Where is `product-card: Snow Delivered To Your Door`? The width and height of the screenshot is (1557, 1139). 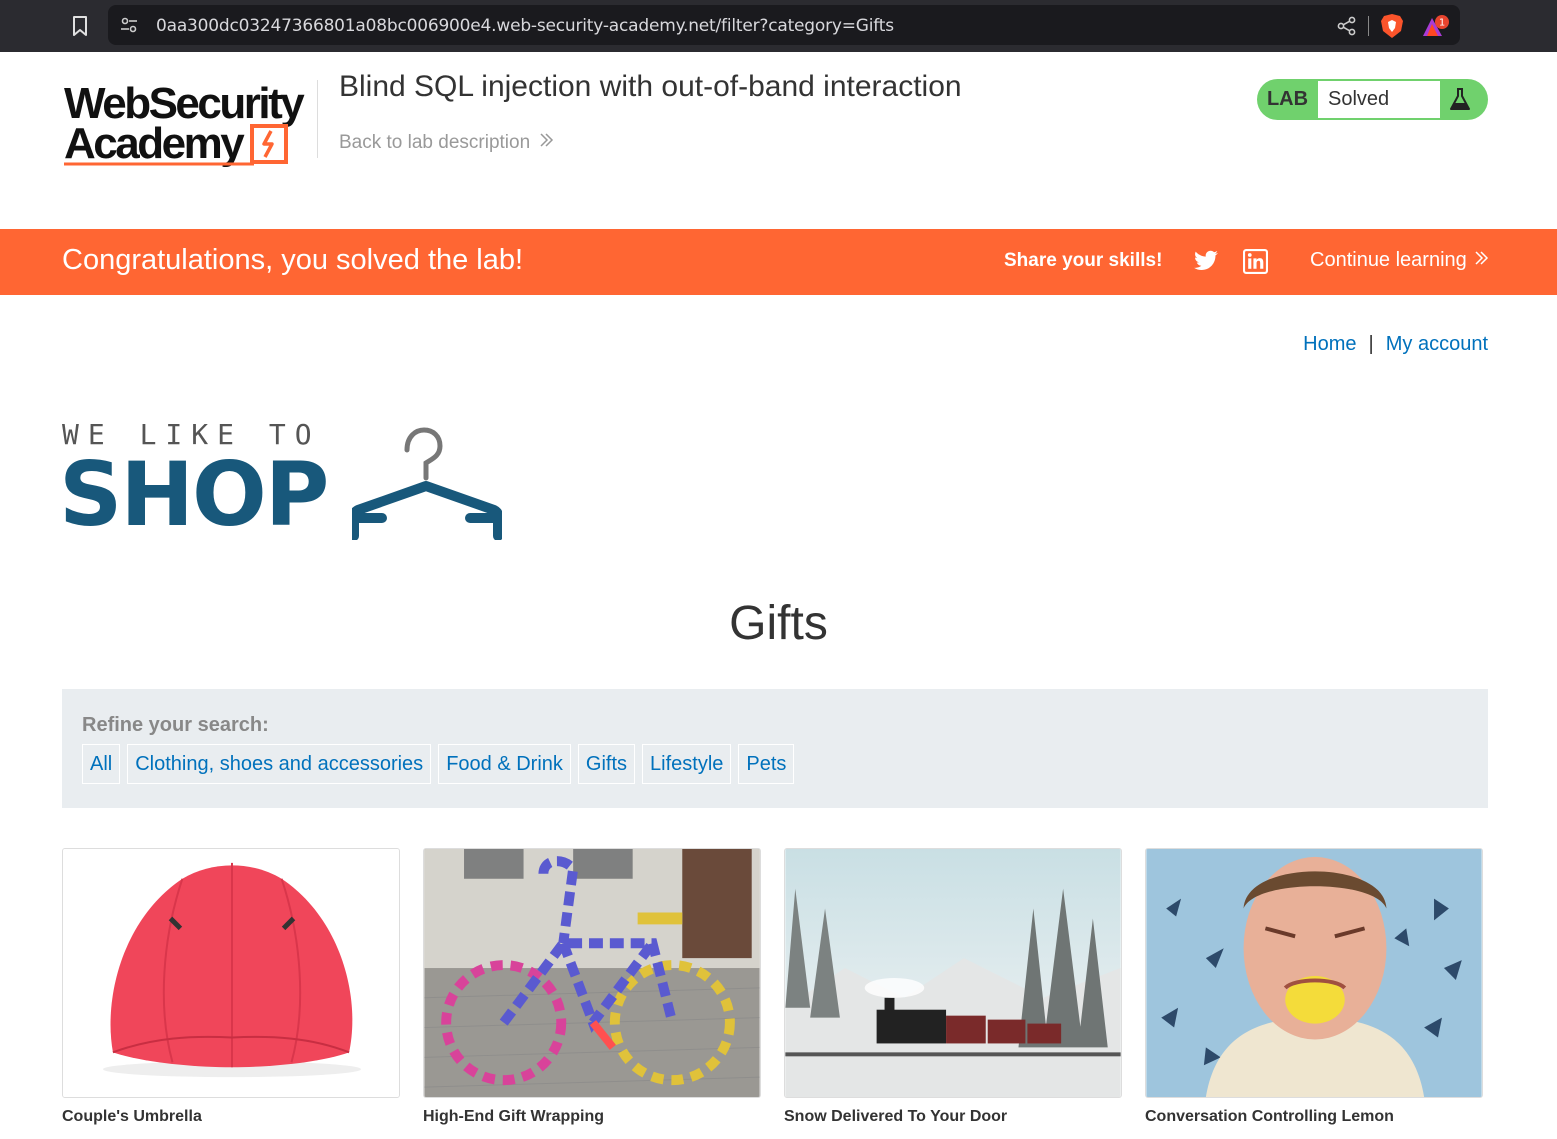 product-card: Snow Delivered To Your Door is located at coordinates (953, 987).